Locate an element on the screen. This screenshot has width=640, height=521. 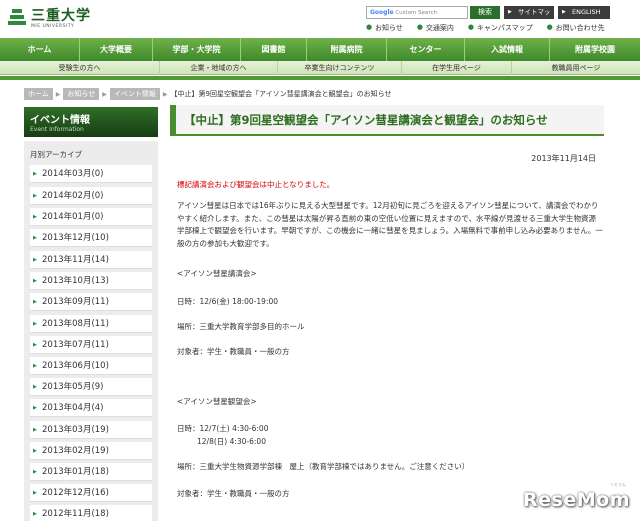
sitemap-button: サイトマップ is located at coordinates (529, 17).